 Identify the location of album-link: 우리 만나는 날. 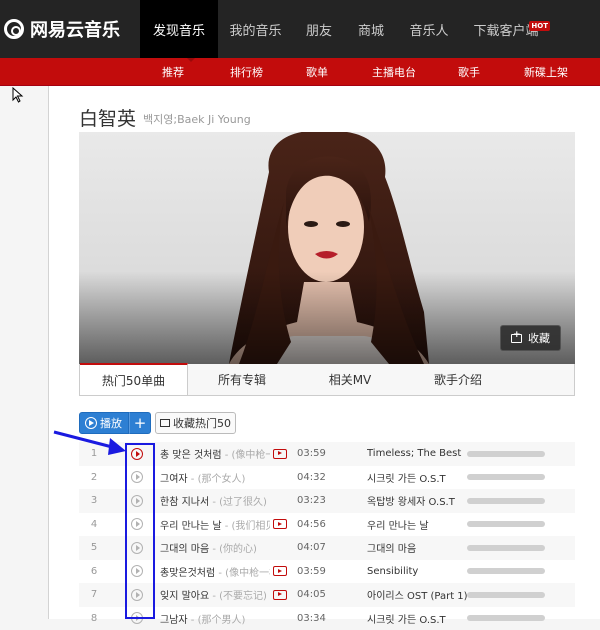
(417, 524).